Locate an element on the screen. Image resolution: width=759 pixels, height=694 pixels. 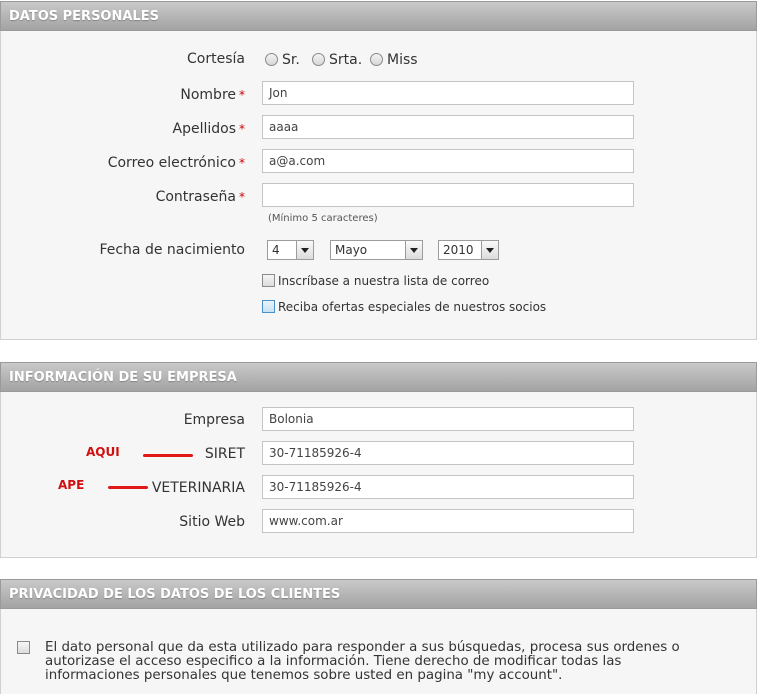
email-label-text: Correo electrónico is located at coordinates (171, 163).